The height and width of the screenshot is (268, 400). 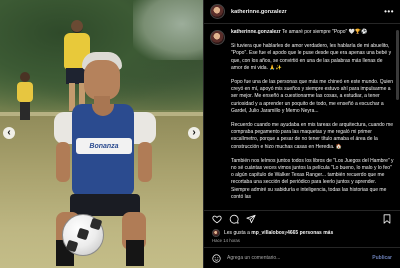 I want to click on author-avatar, so click(x=217, y=11).